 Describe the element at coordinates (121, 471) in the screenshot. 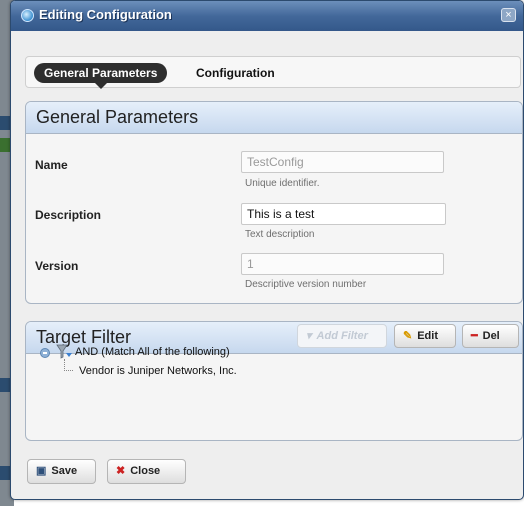

I see `x-icon: ✖` at that location.